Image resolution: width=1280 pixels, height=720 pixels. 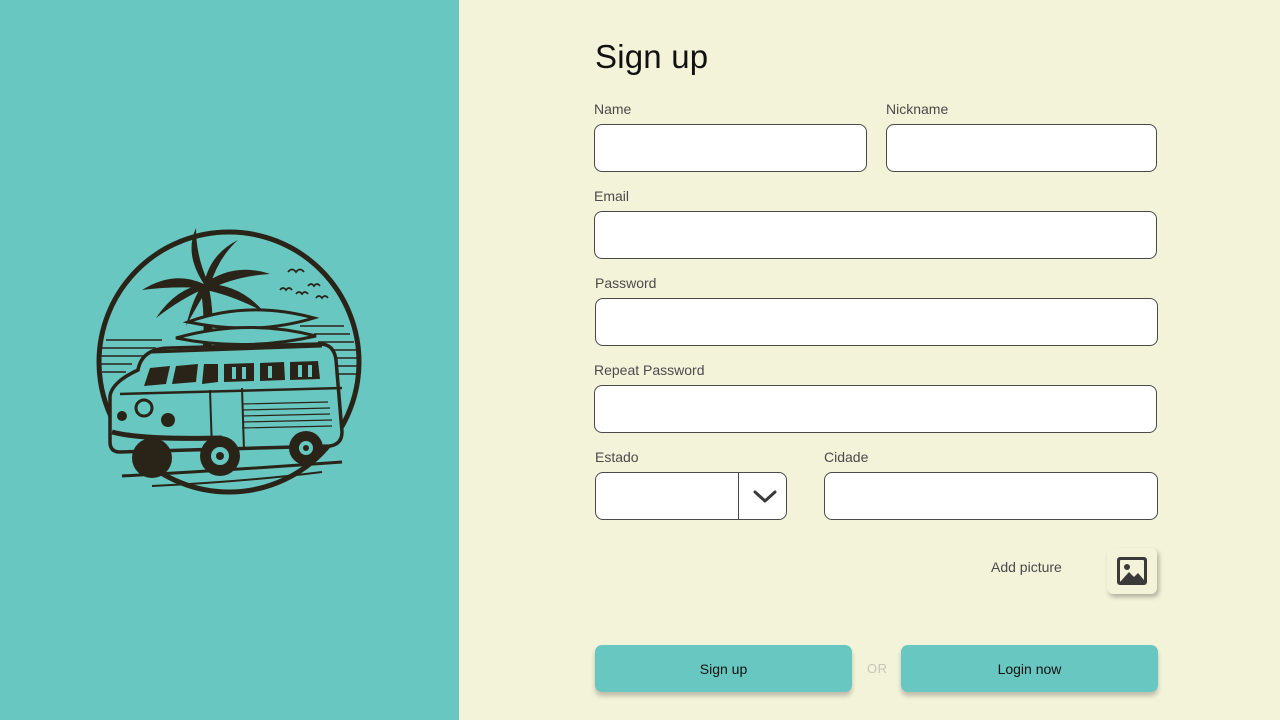 I want to click on cidade-field, so click(x=991, y=496).